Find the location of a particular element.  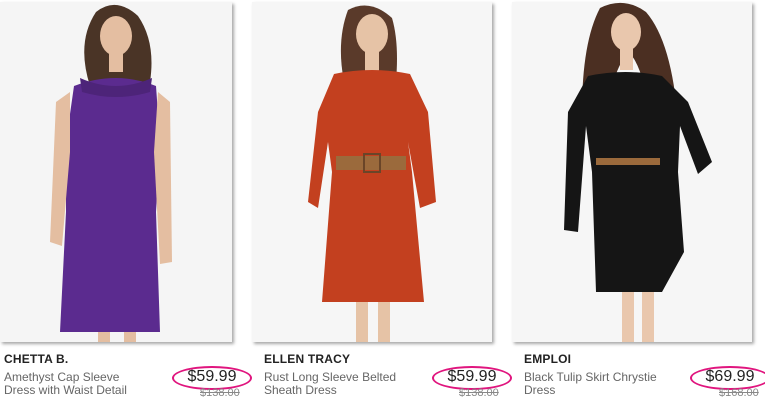

brand-name: CHETTA B. is located at coordinates (36, 359).